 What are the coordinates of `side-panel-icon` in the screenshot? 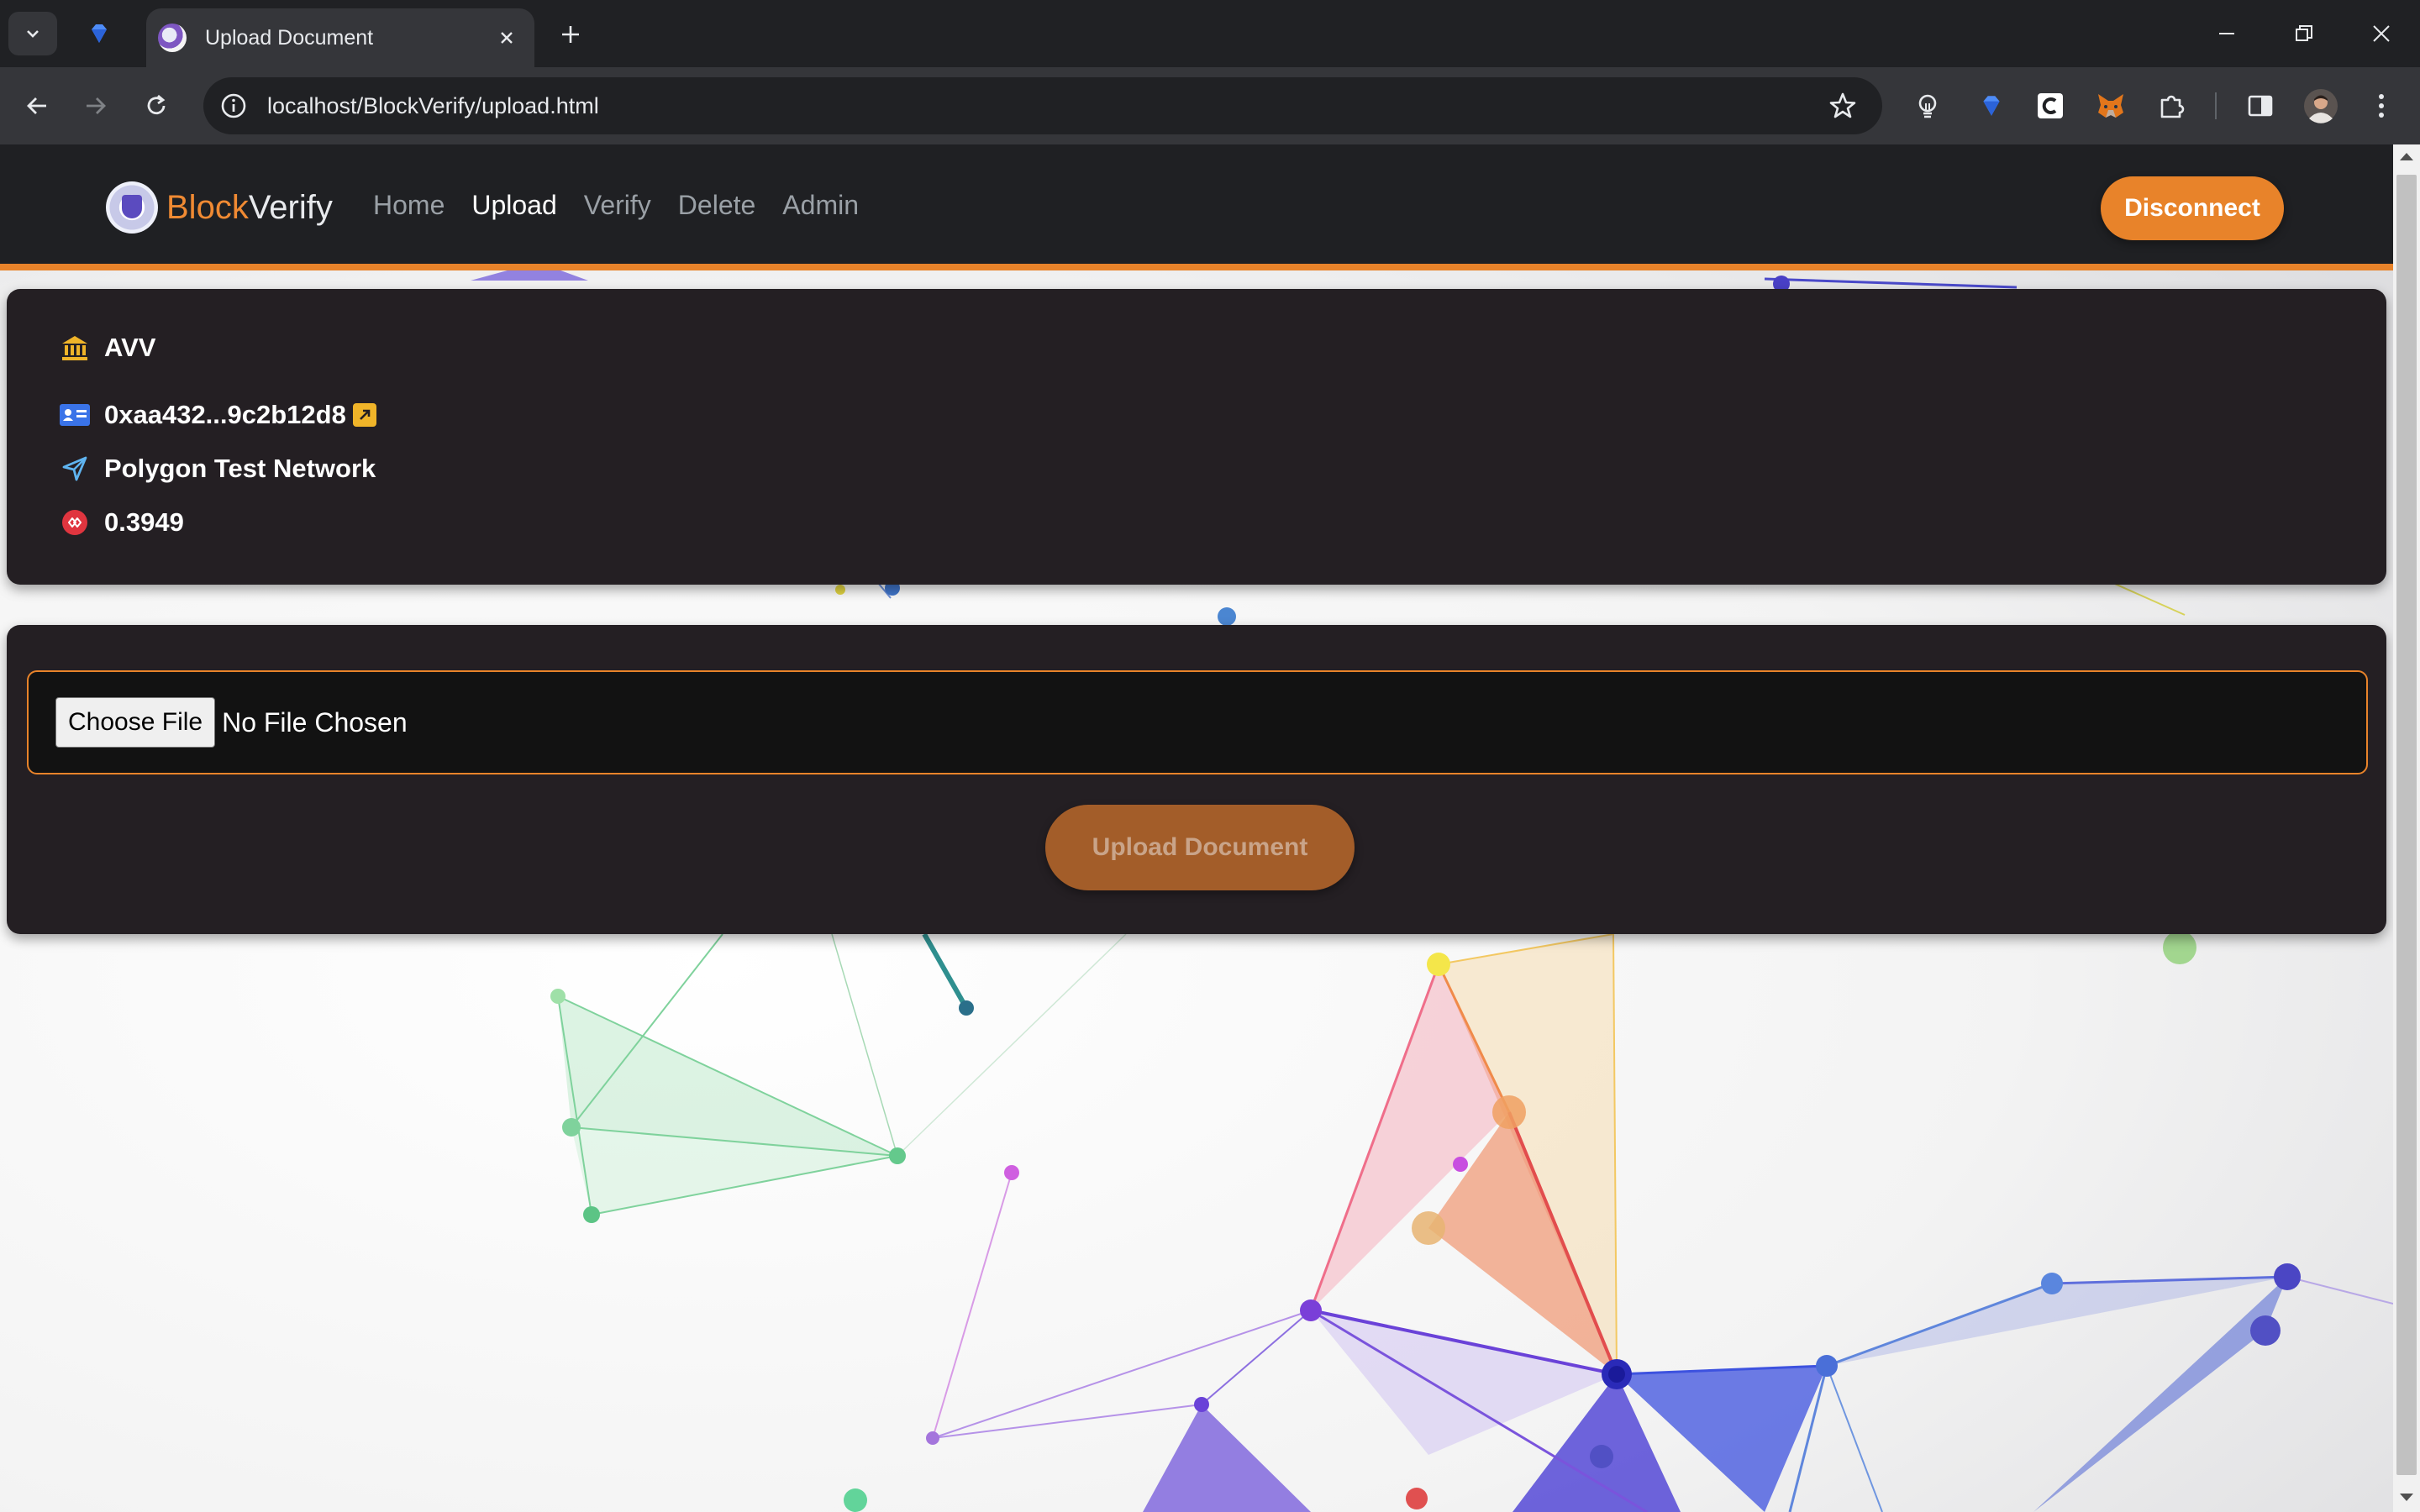 It's located at (2261, 106).